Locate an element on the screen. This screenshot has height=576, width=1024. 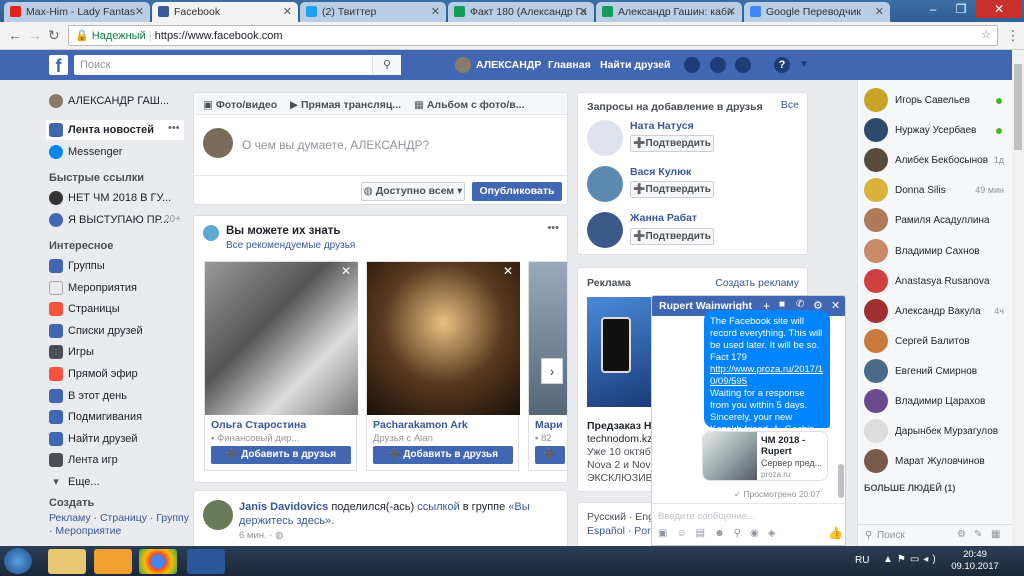
compose-icon: ✎ is located at coordinates (978, 534).